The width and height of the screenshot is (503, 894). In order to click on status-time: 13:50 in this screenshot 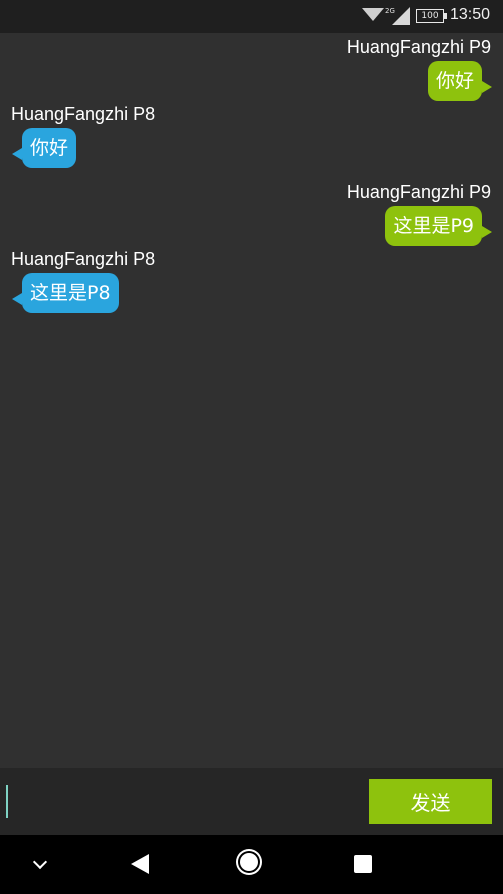, I will do `click(470, 14)`.